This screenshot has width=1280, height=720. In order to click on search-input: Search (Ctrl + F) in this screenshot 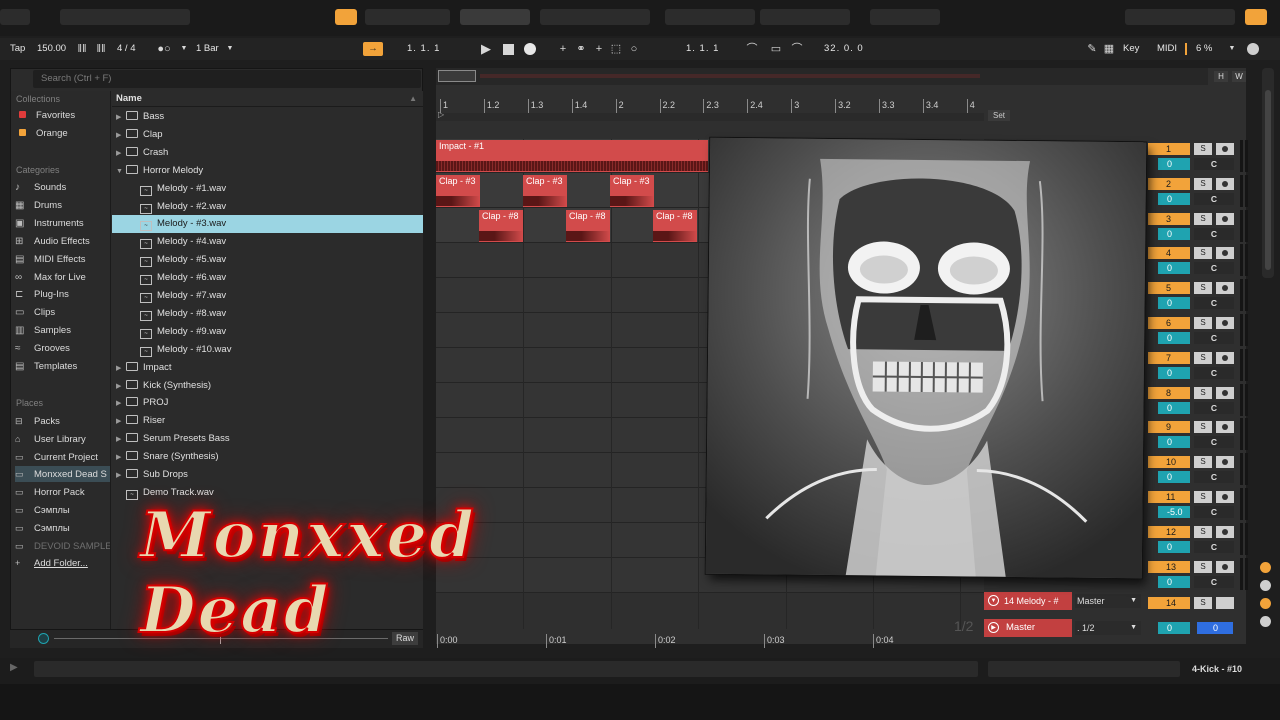, I will do `click(227, 79)`.